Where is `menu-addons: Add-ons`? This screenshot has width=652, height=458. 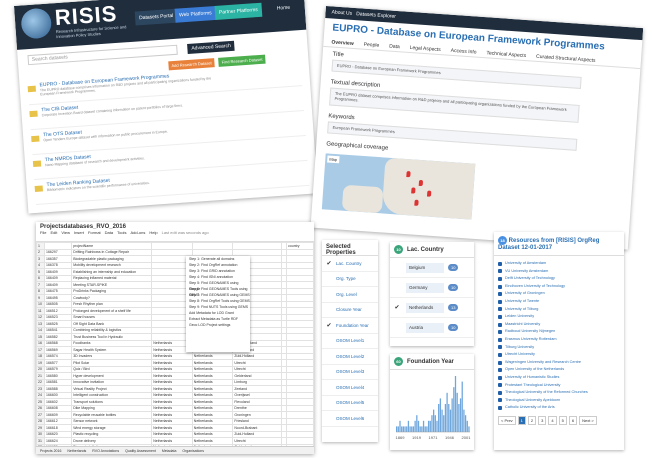
menu-addons: Add-ons is located at coordinates (137, 232).